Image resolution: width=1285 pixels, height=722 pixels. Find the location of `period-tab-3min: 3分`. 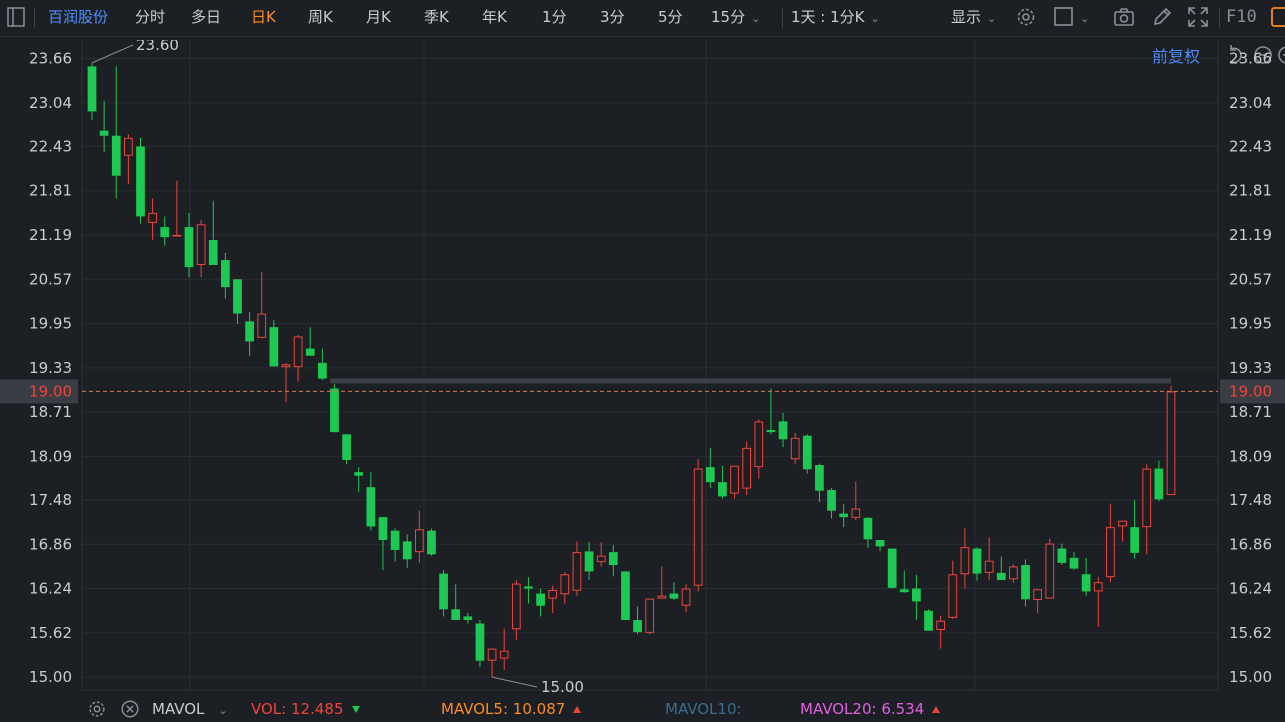

period-tab-3min: 3分 is located at coordinates (612, 18).